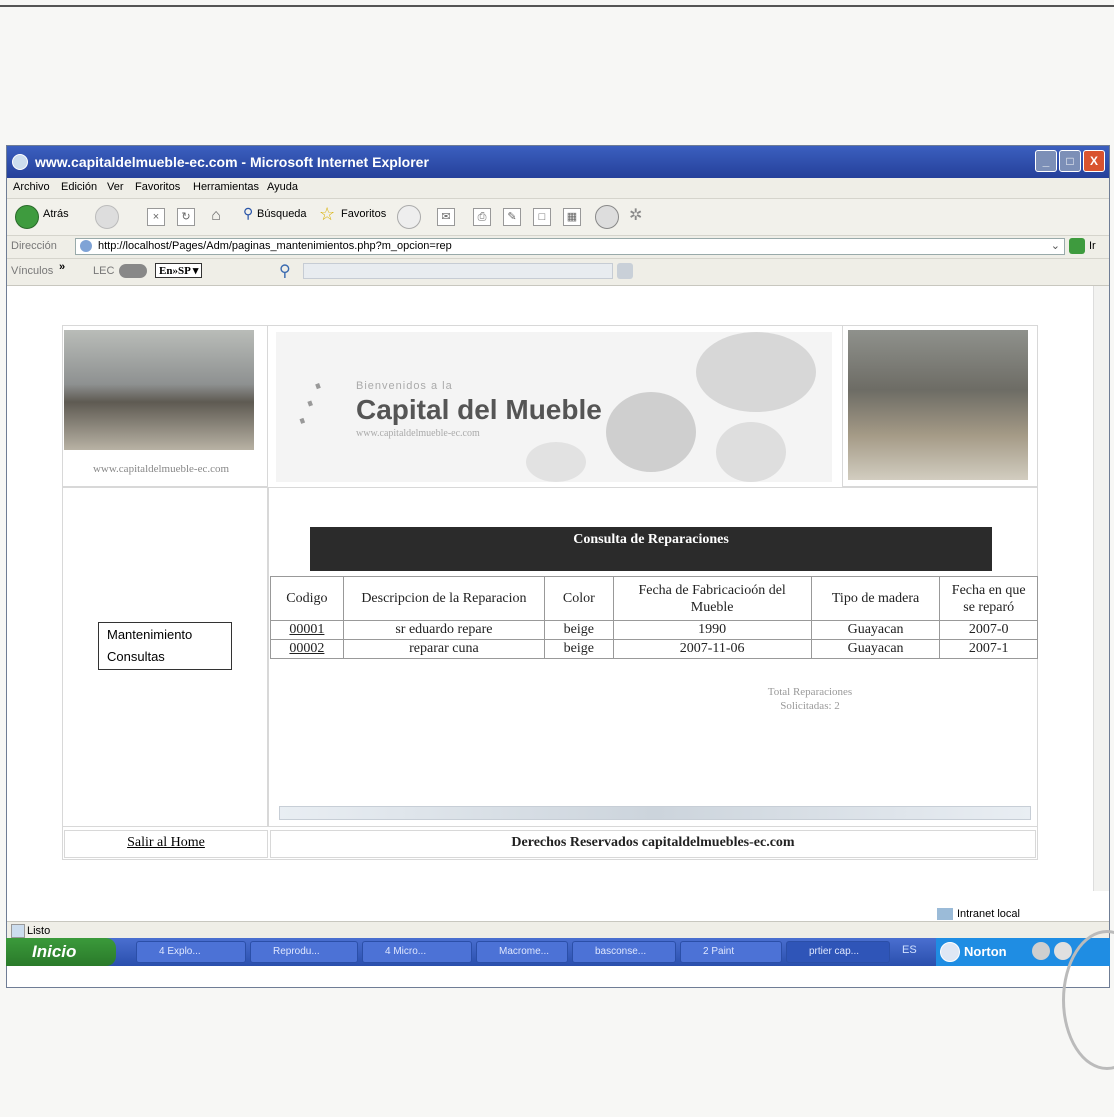 The height and width of the screenshot is (1117, 1114). What do you see at coordinates (161, 469) in the screenshot?
I see `left-site-url: www.capitaldelmueble-ec.com` at bounding box center [161, 469].